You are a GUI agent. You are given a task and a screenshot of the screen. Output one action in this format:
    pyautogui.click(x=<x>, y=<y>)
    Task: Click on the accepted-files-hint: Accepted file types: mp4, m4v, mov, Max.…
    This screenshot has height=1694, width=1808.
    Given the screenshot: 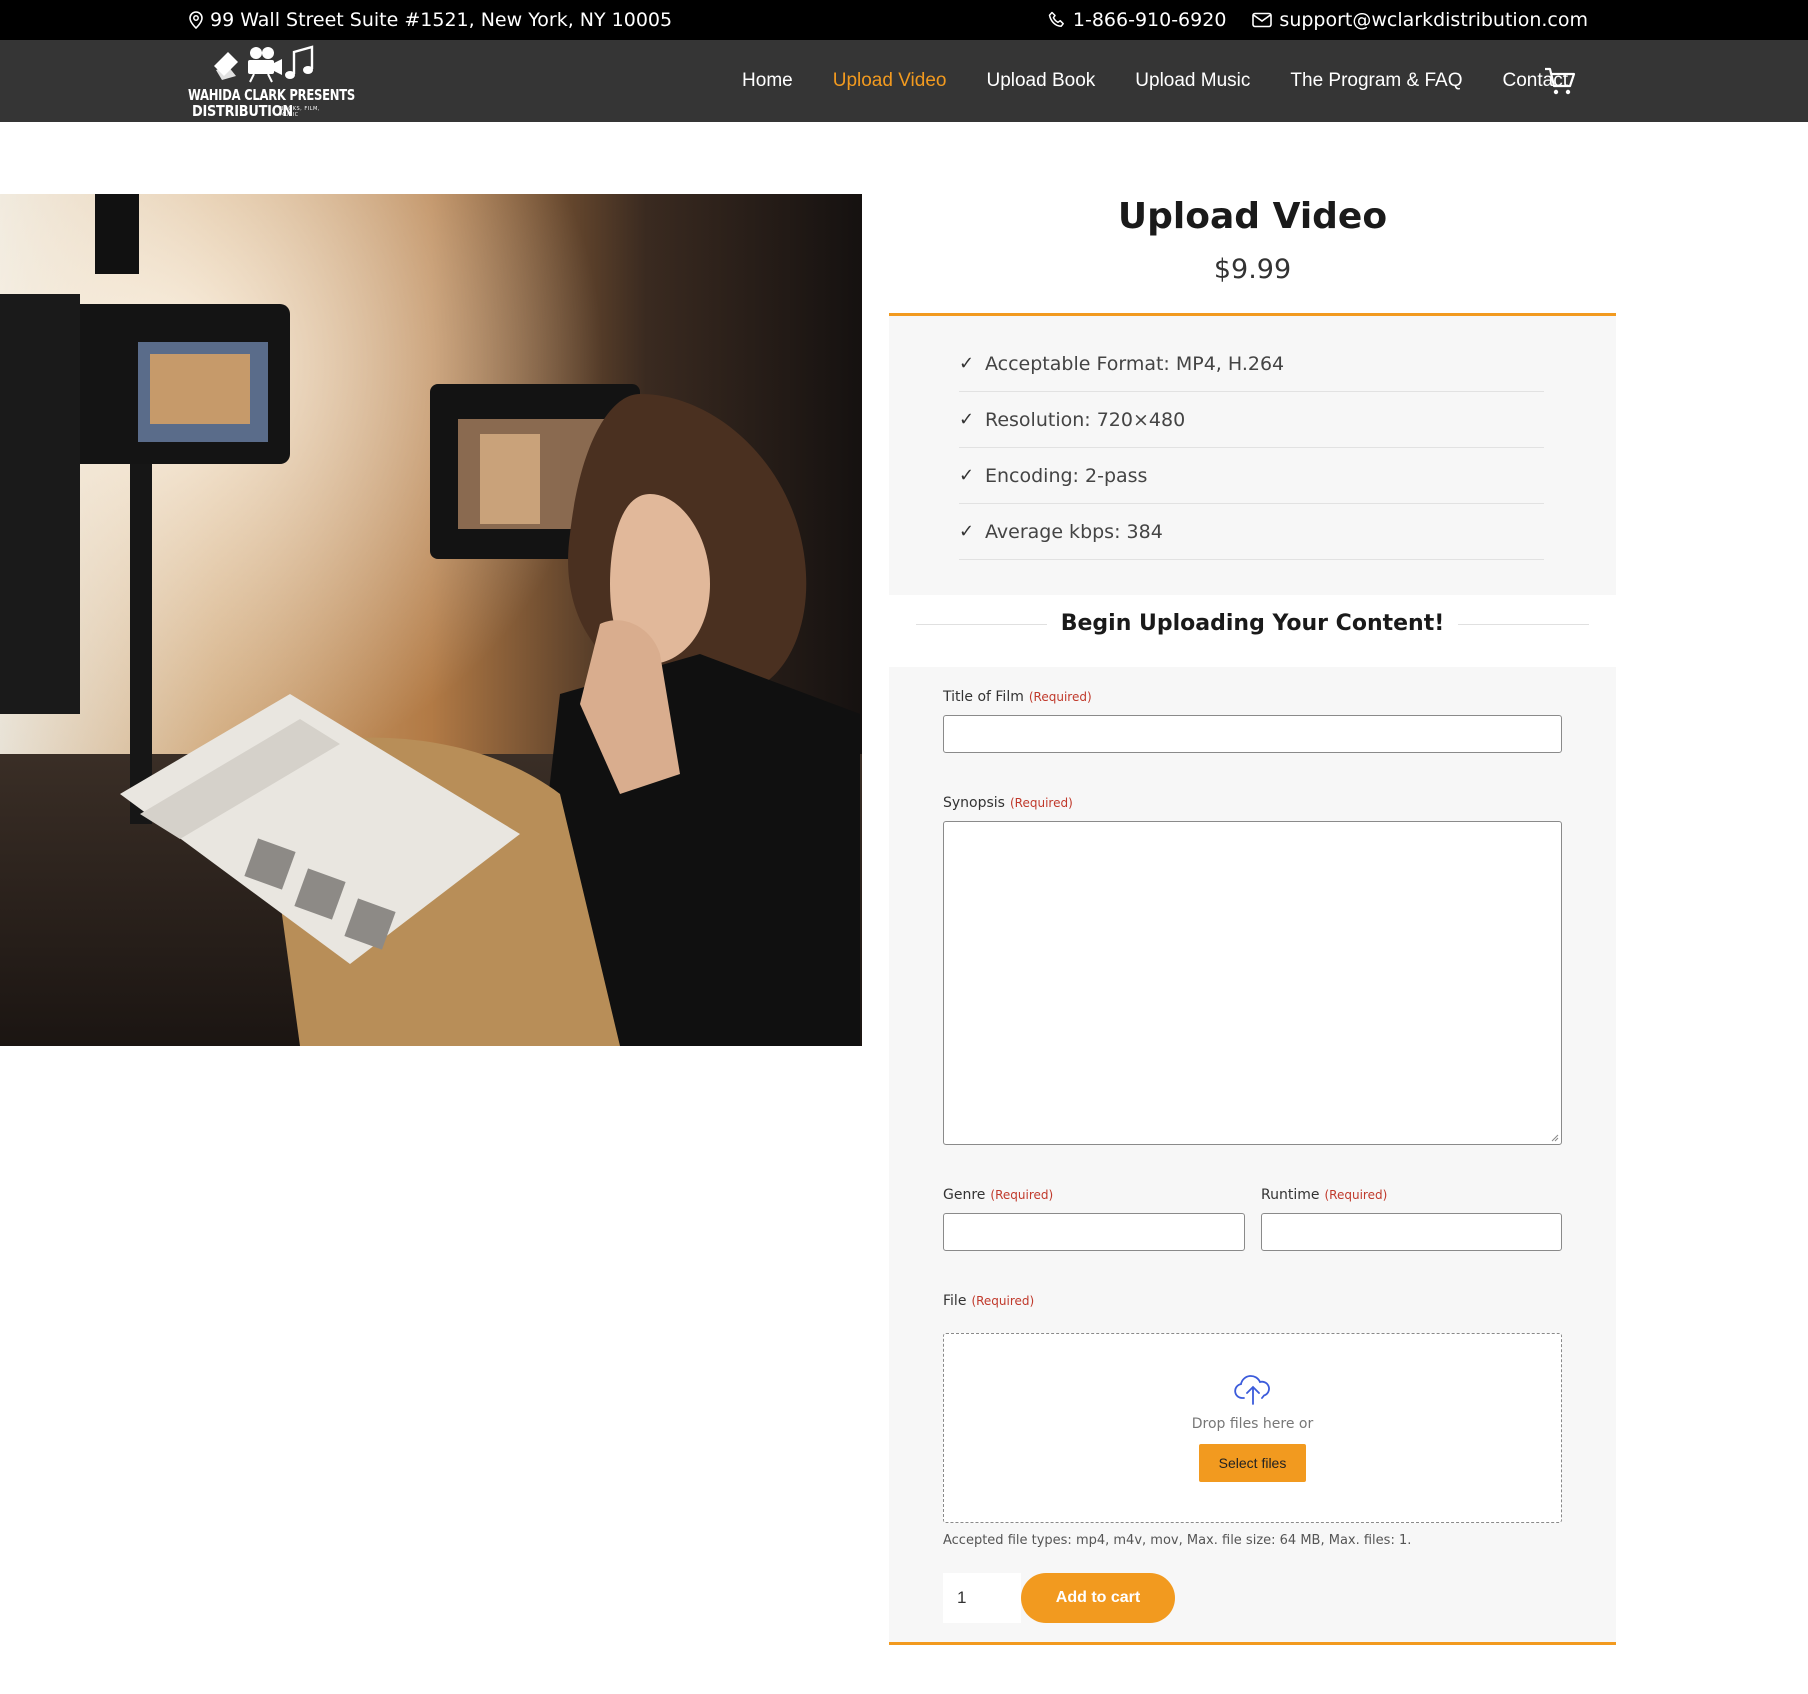 What is the action you would take?
    pyautogui.click(x=1177, y=1540)
    